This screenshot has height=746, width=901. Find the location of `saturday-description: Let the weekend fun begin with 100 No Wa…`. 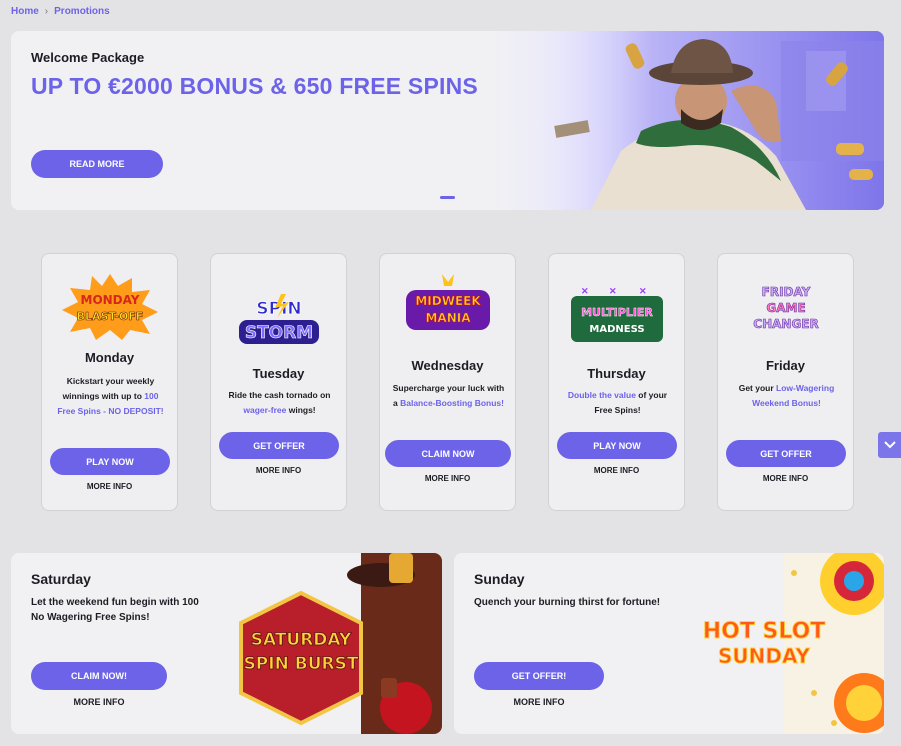

saturday-description: Let the weekend fun begin with 100 No Wa… is located at coordinates (115, 610).